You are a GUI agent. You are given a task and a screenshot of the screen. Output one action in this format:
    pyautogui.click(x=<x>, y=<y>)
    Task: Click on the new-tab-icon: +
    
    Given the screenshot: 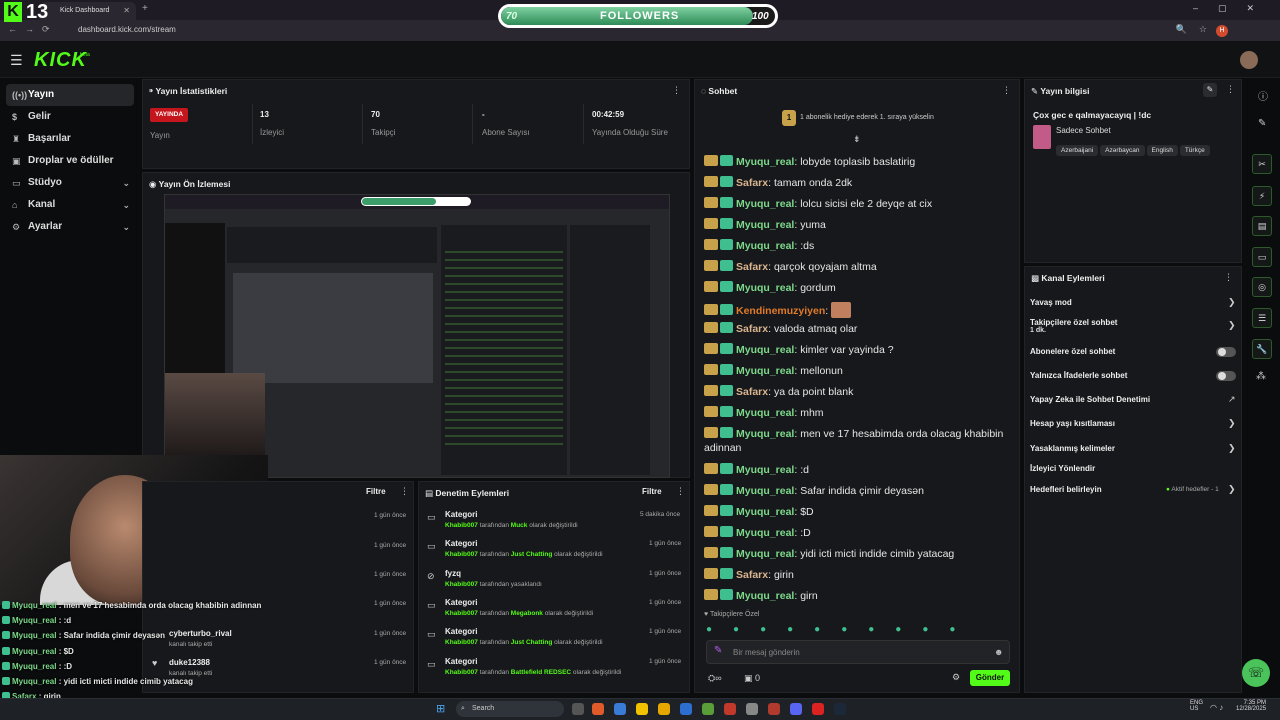 What is the action you would take?
    pyautogui.click(x=145, y=8)
    